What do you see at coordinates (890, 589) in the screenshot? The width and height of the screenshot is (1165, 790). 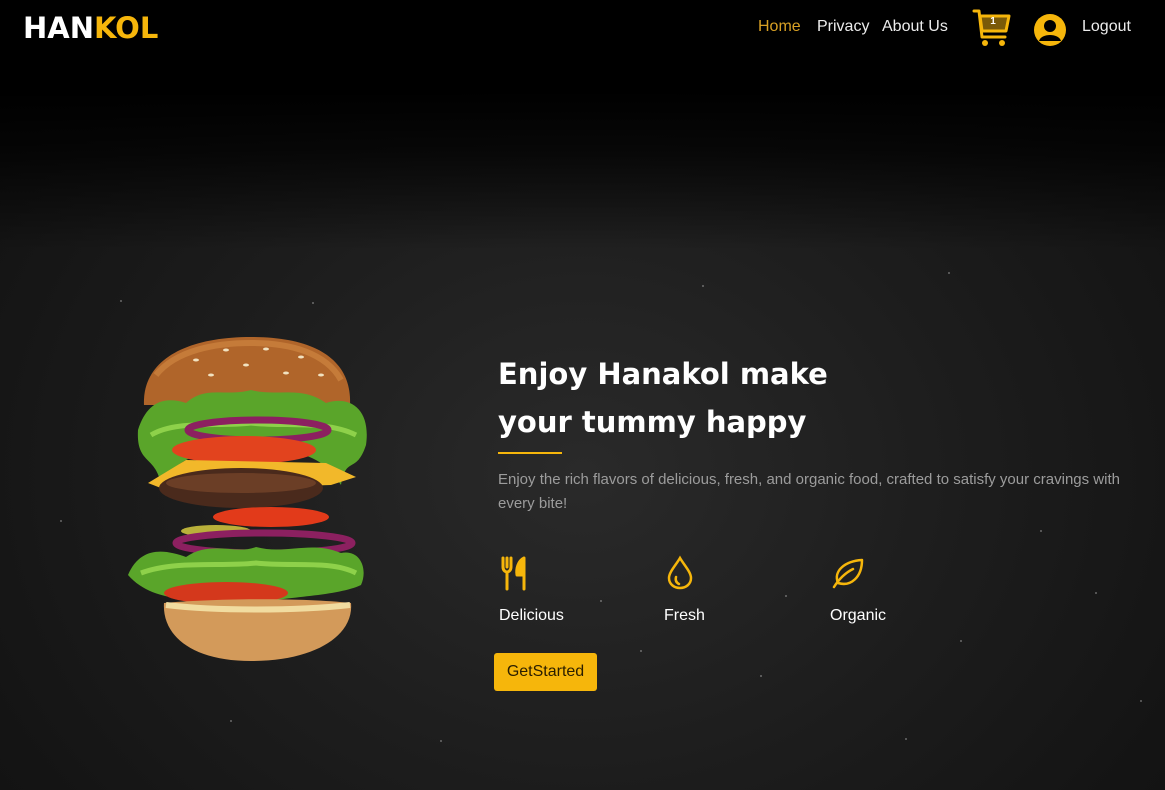 I see `feature-organic: Organic` at bounding box center [890, 589].